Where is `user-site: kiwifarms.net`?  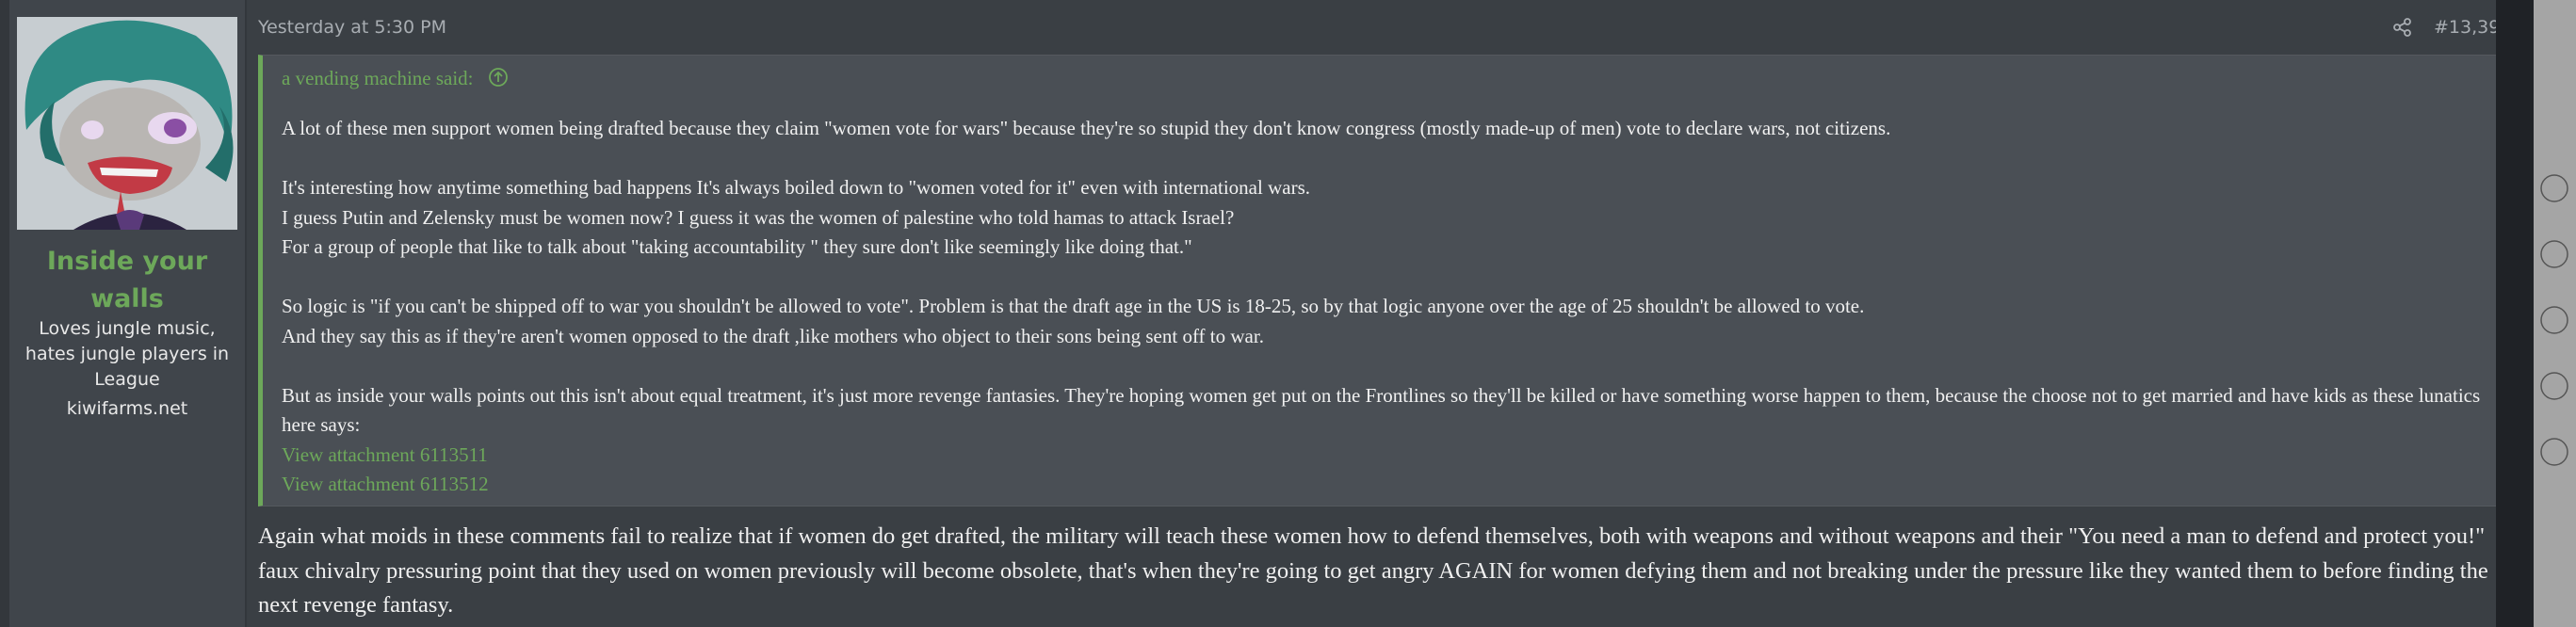
user-site: kiwifarms.net is located at coordinates (127, 408).